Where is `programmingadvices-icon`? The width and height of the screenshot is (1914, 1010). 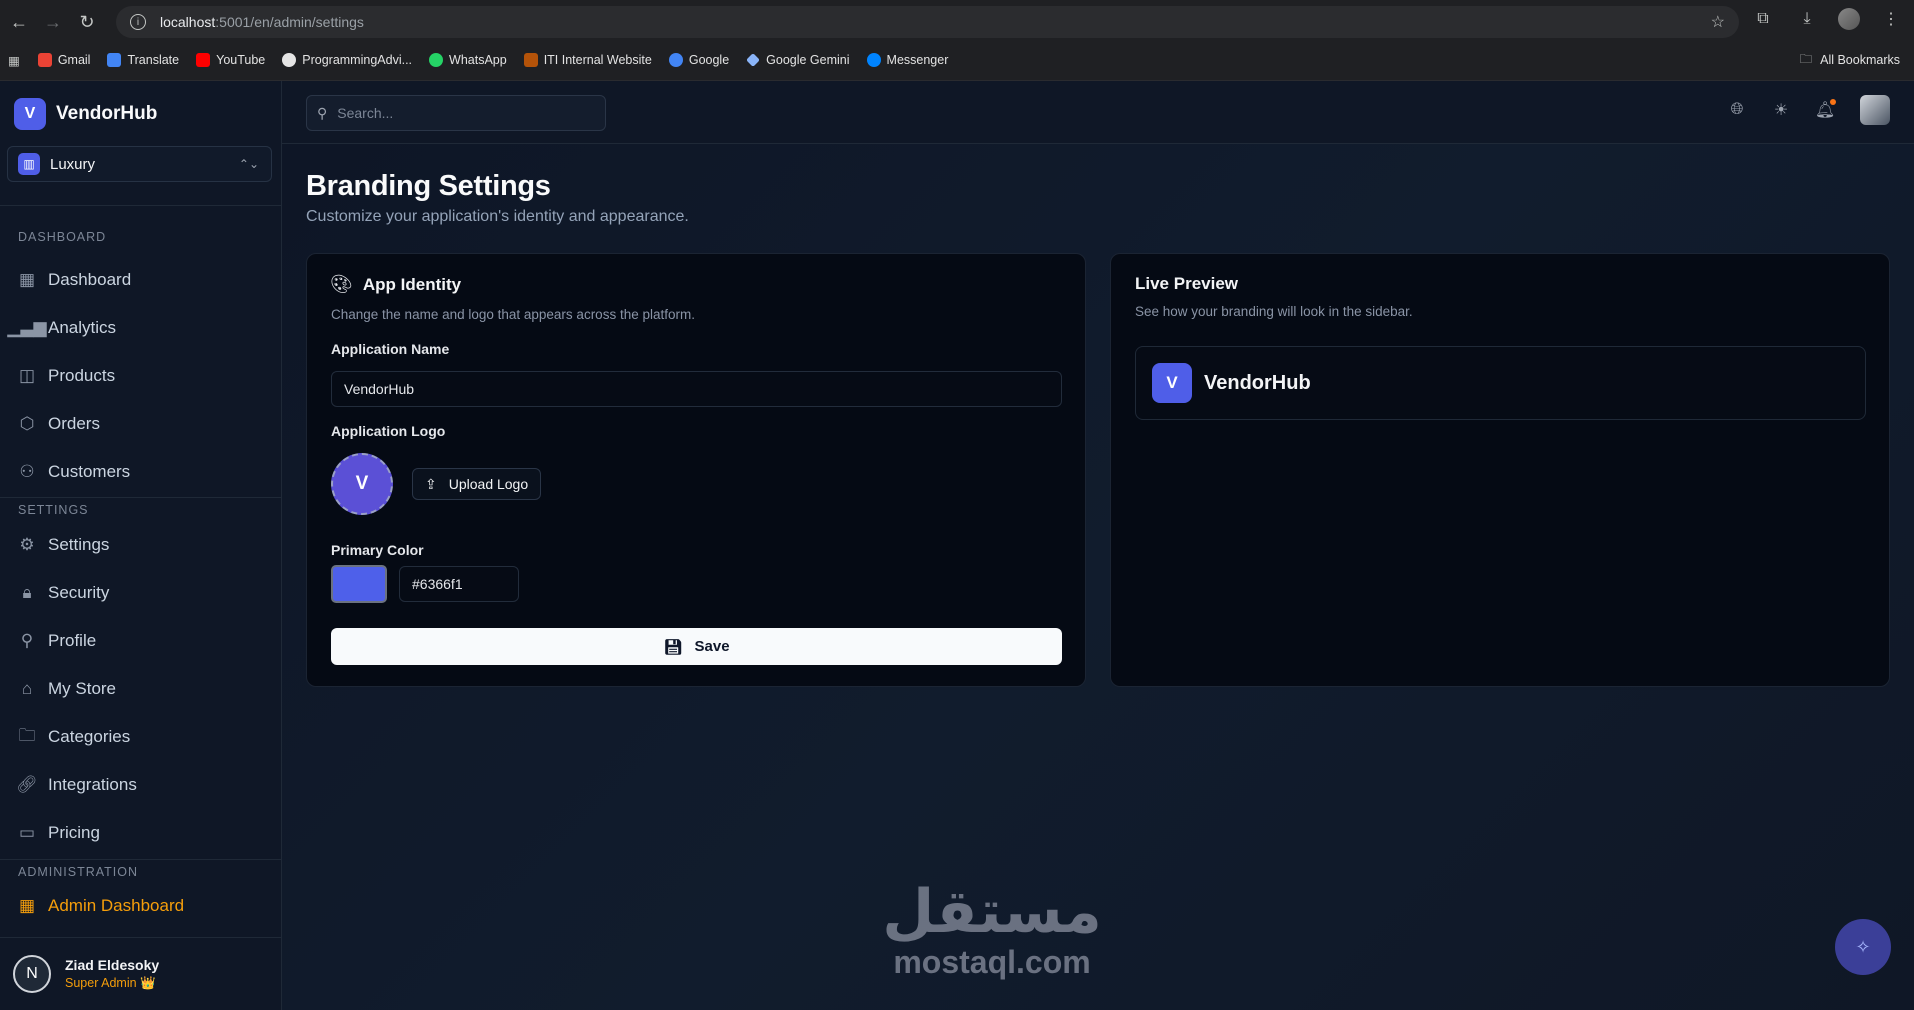
programmingadvices-icon is located at coordinates (289, 60).